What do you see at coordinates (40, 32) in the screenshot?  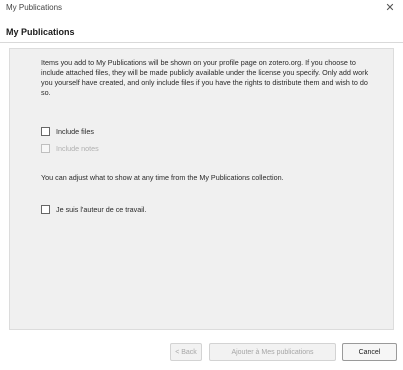 I see `page-title: My Publications` at bounding box center [40, 32].